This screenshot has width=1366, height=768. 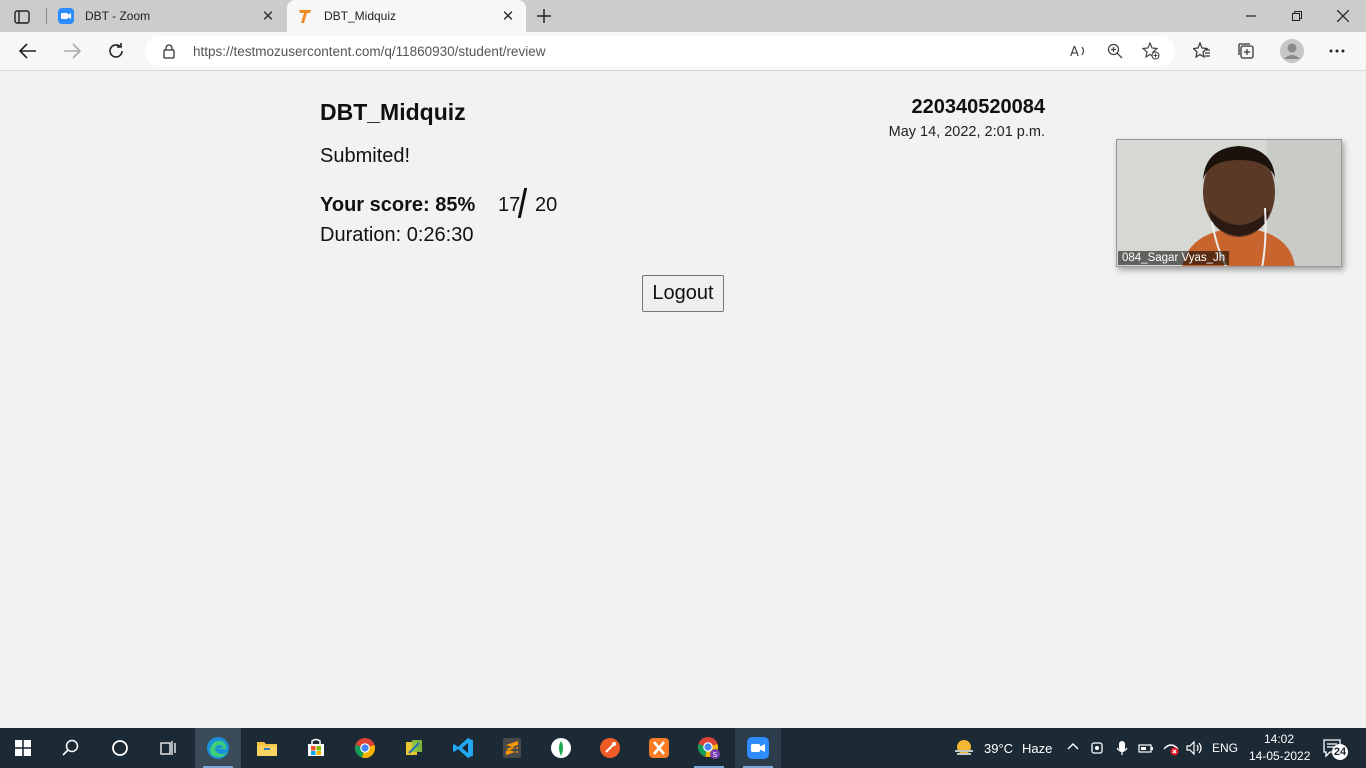 I want to click on more-icon, so click(x=1337, y=51).